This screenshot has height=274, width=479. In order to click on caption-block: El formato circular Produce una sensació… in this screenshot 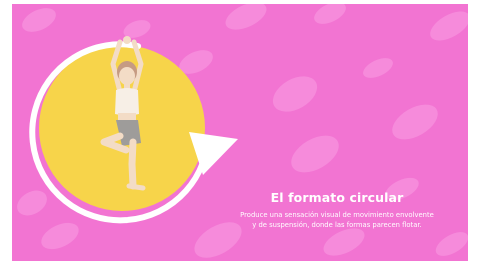, I will do `click(337, 210)`.